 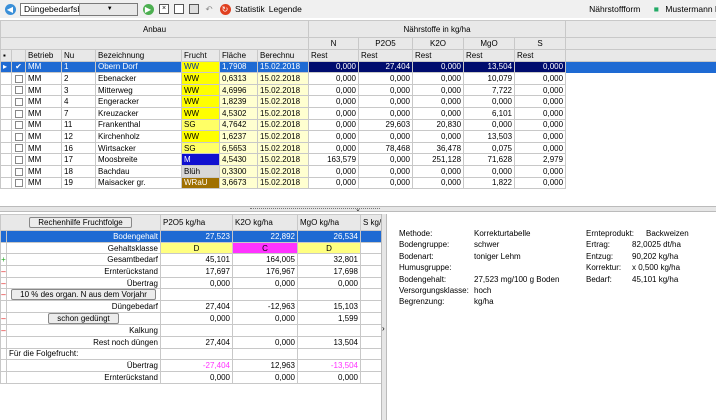 What do you see at coordinates (614, 9) in the screenshot?
I see `naehrstoffform-button: Nährstoffform` at bounding box center [614, 9].